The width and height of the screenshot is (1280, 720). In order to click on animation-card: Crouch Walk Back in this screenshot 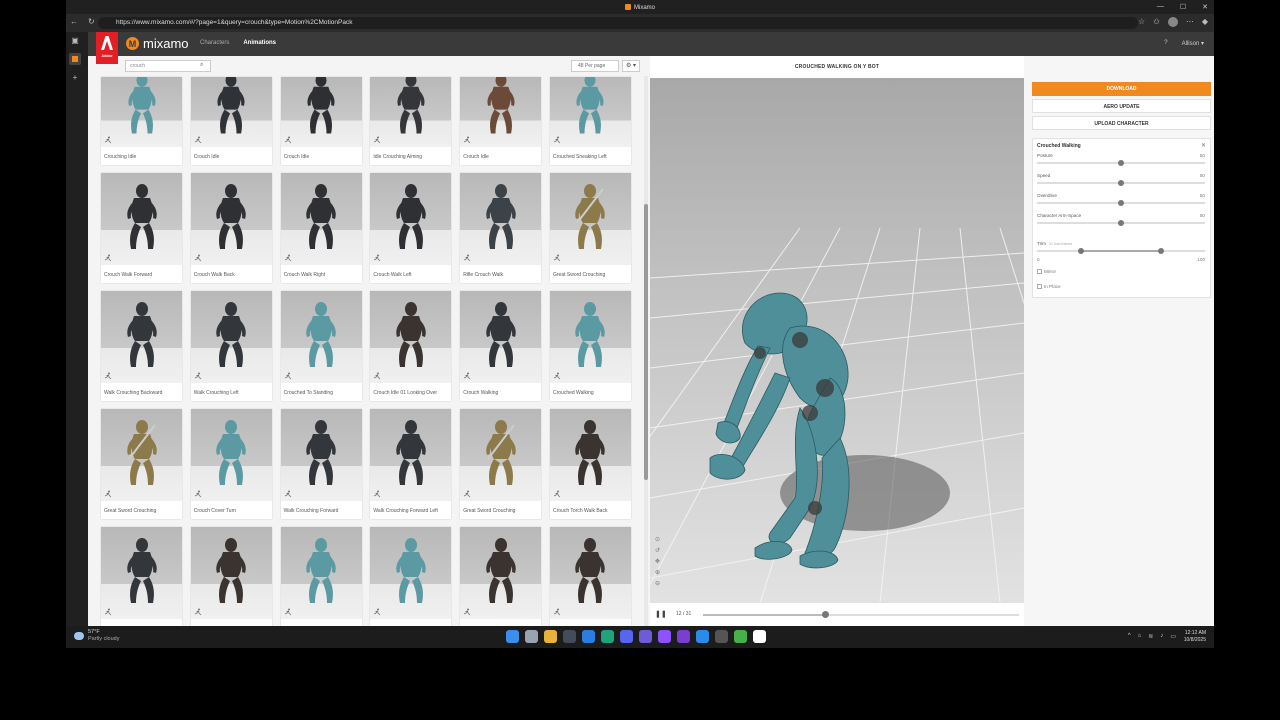, I will do `click(231, 228)`.